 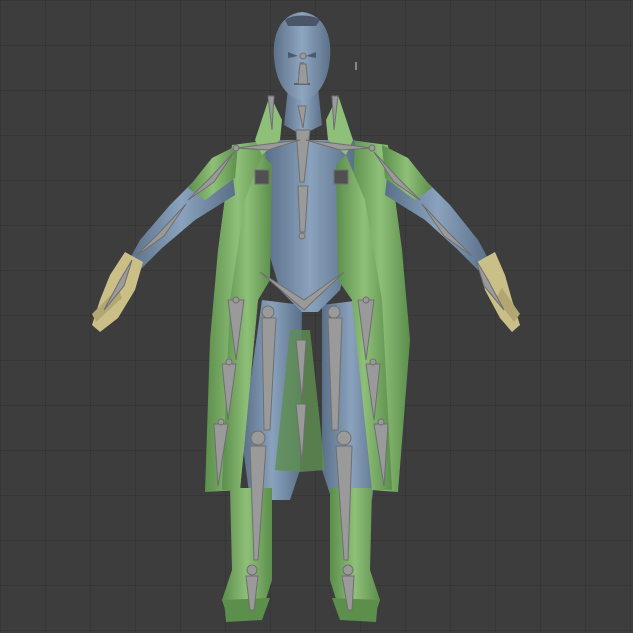 What do you see at coordinates (268, 312) in the screenshot?
I see `joint-hip-left` at bounding box center [268, 312].